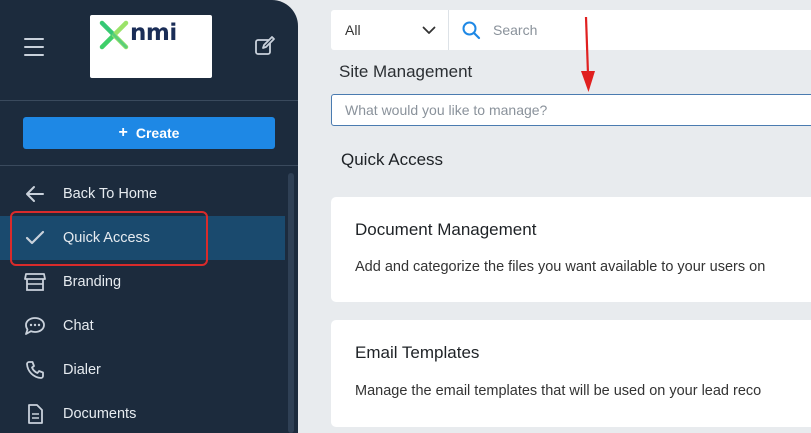  Describe the element at coordinates (153, 33) in the screenshot. I see `logo-text: nmi` at that location.